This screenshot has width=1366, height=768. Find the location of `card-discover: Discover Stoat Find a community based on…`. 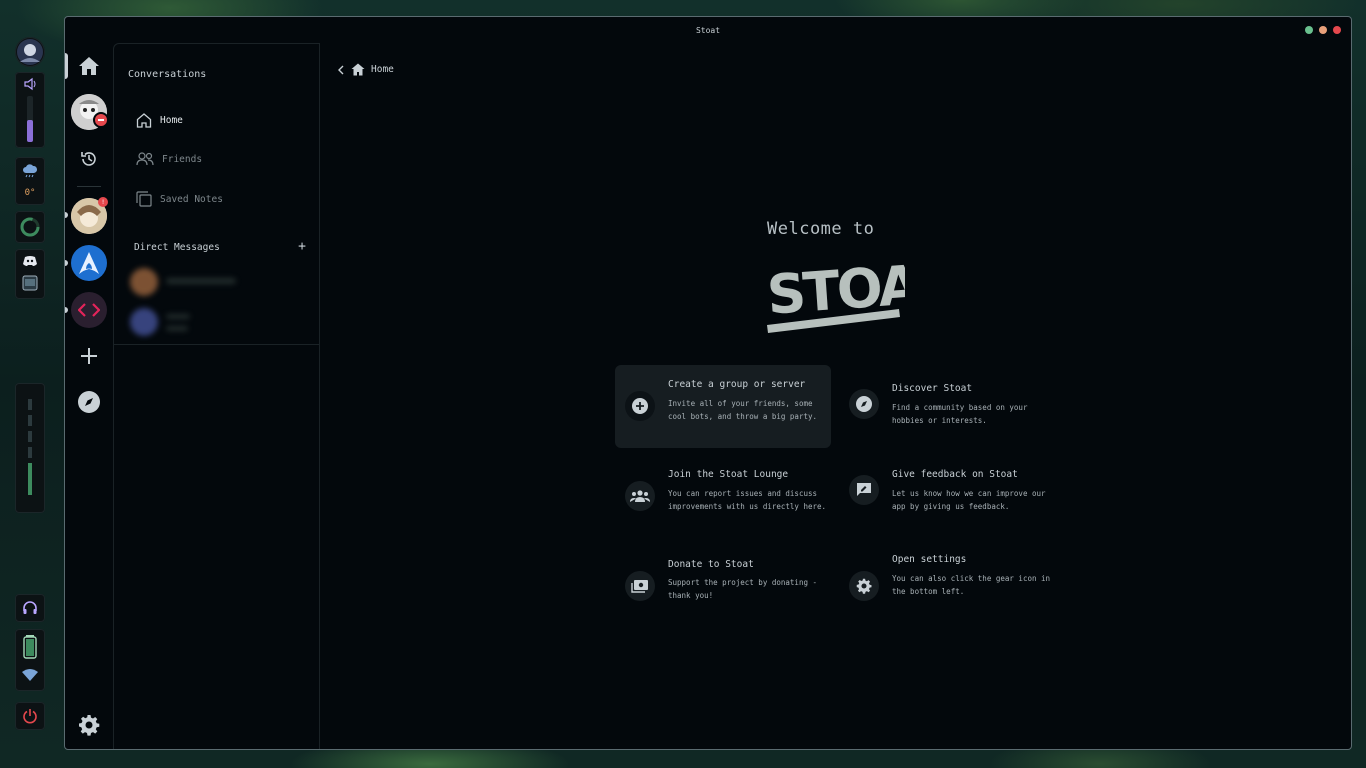

card-discover: Discover Stoat Find a community based on… is located at coordinates (947, 406).